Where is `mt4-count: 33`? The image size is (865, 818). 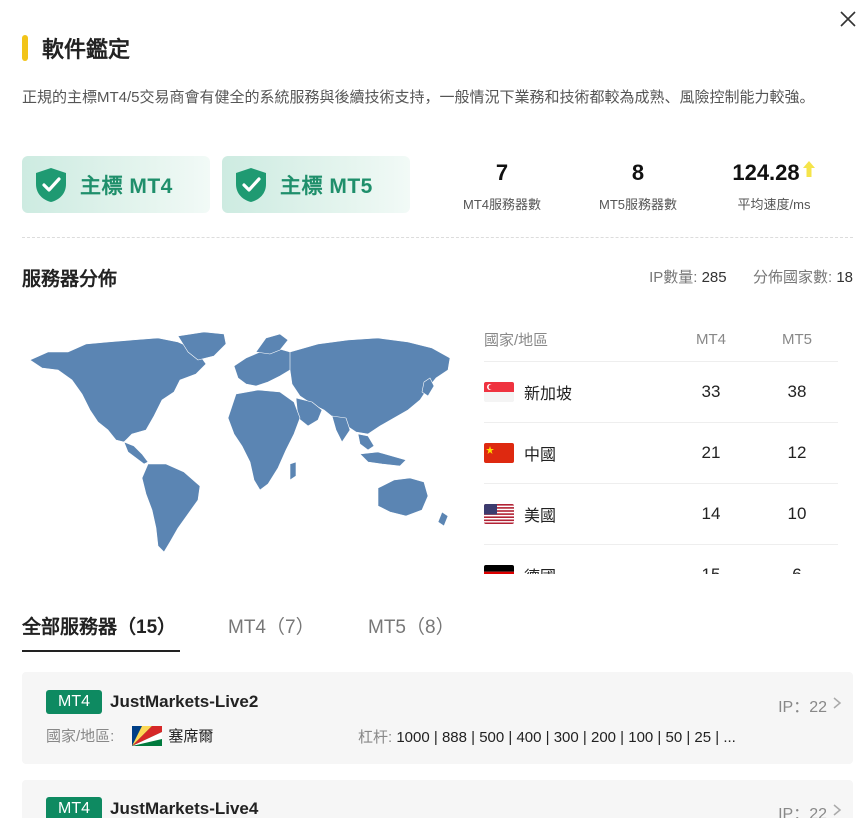 mt4-count: 33 is located at coordinates (711, 391).